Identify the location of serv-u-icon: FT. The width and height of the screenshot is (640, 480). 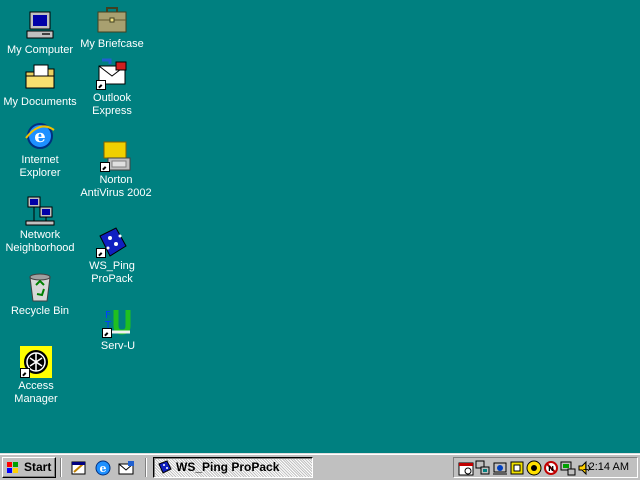
(118, 322).